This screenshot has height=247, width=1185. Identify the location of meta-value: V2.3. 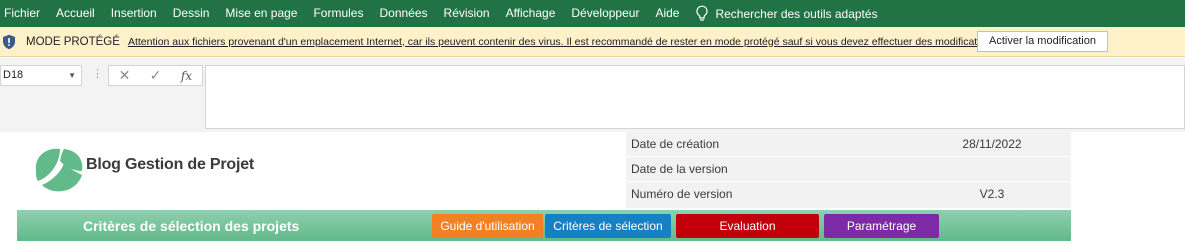
(992, 194).